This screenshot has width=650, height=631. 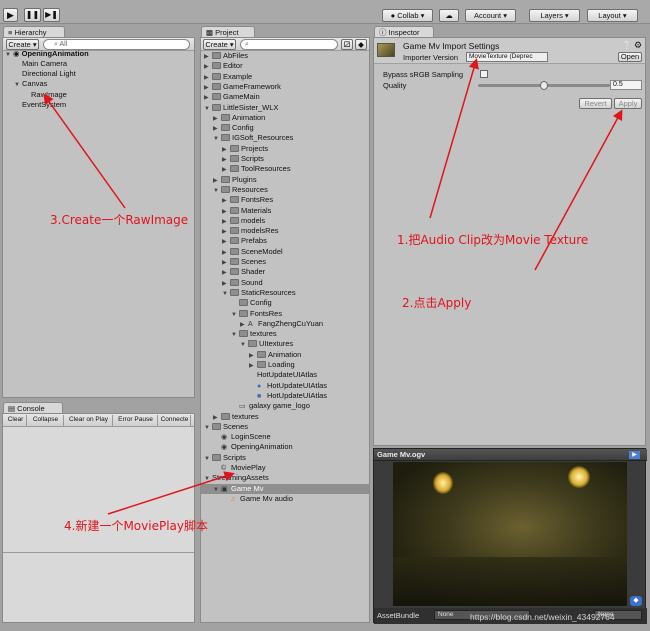 I want to click on arrow-to-rawimage, so click(x=84, y=151).